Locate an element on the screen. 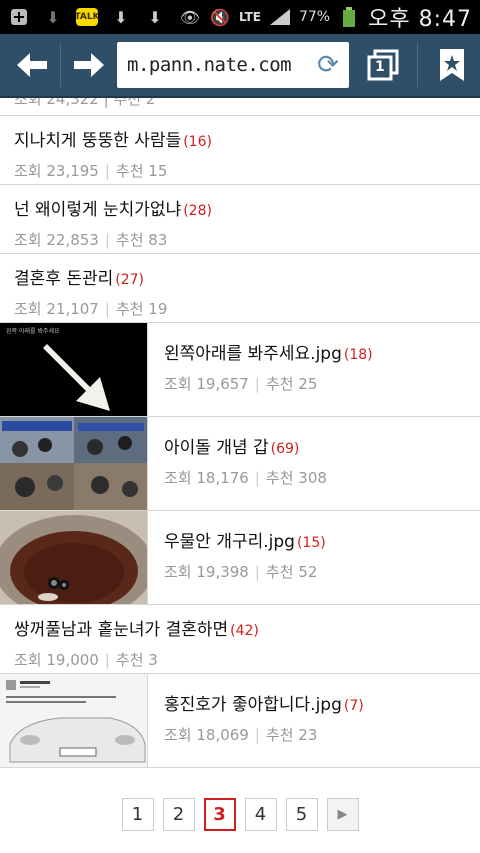 Image resolution: width=480 pixels, height=853 pixels. thumbnail-caption: 왼쪽 아래를 봐주세요 is located at coordinates (33, 331).